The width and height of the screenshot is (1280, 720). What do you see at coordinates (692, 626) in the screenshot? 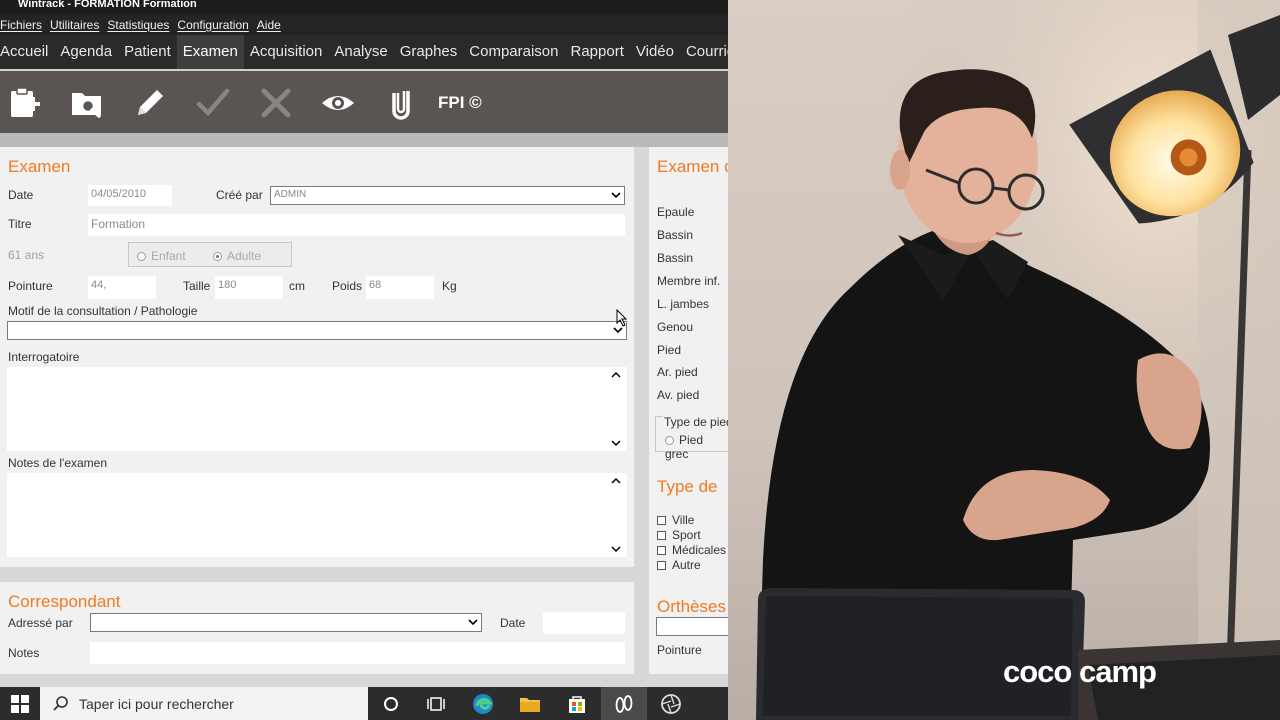
I see `ortheses-select` at bounding box center [692, 626].